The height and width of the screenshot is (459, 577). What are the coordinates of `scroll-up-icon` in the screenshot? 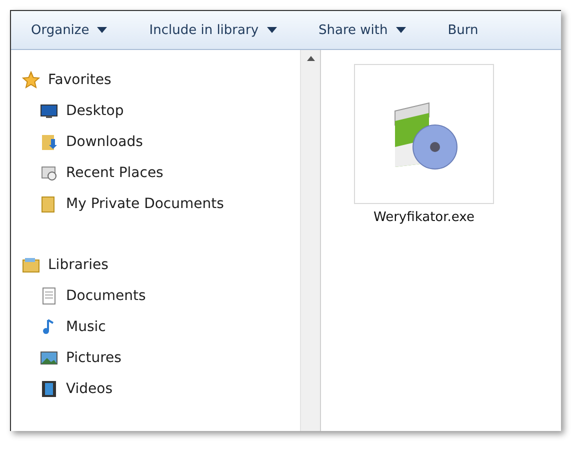 It's located at (310, 58).